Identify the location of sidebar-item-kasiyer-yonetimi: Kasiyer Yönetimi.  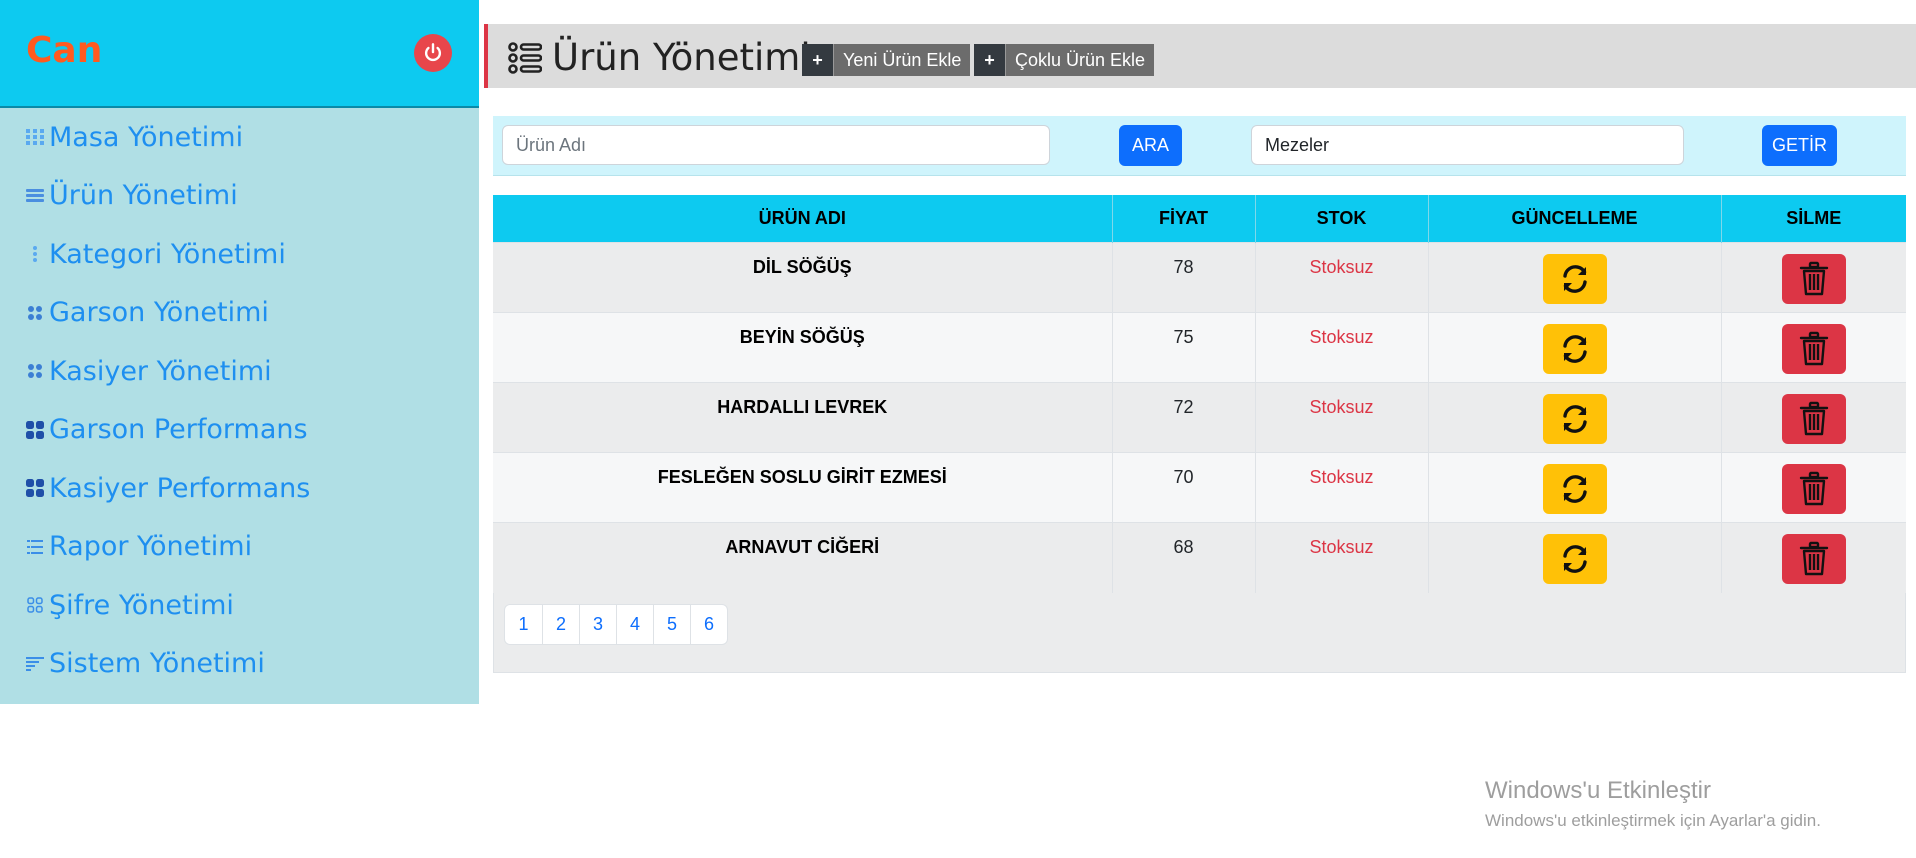
(239, 371).